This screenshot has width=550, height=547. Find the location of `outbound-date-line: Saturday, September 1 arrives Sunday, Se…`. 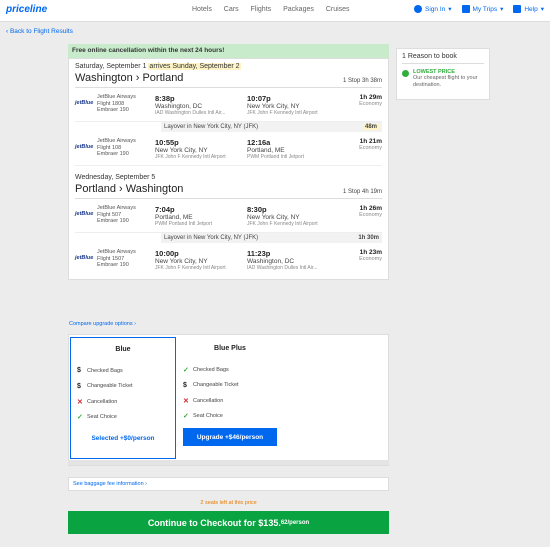

outbound-date-line: Saturday, September 1 arrives Sunday, Se… is located at coordinates (228, 66).